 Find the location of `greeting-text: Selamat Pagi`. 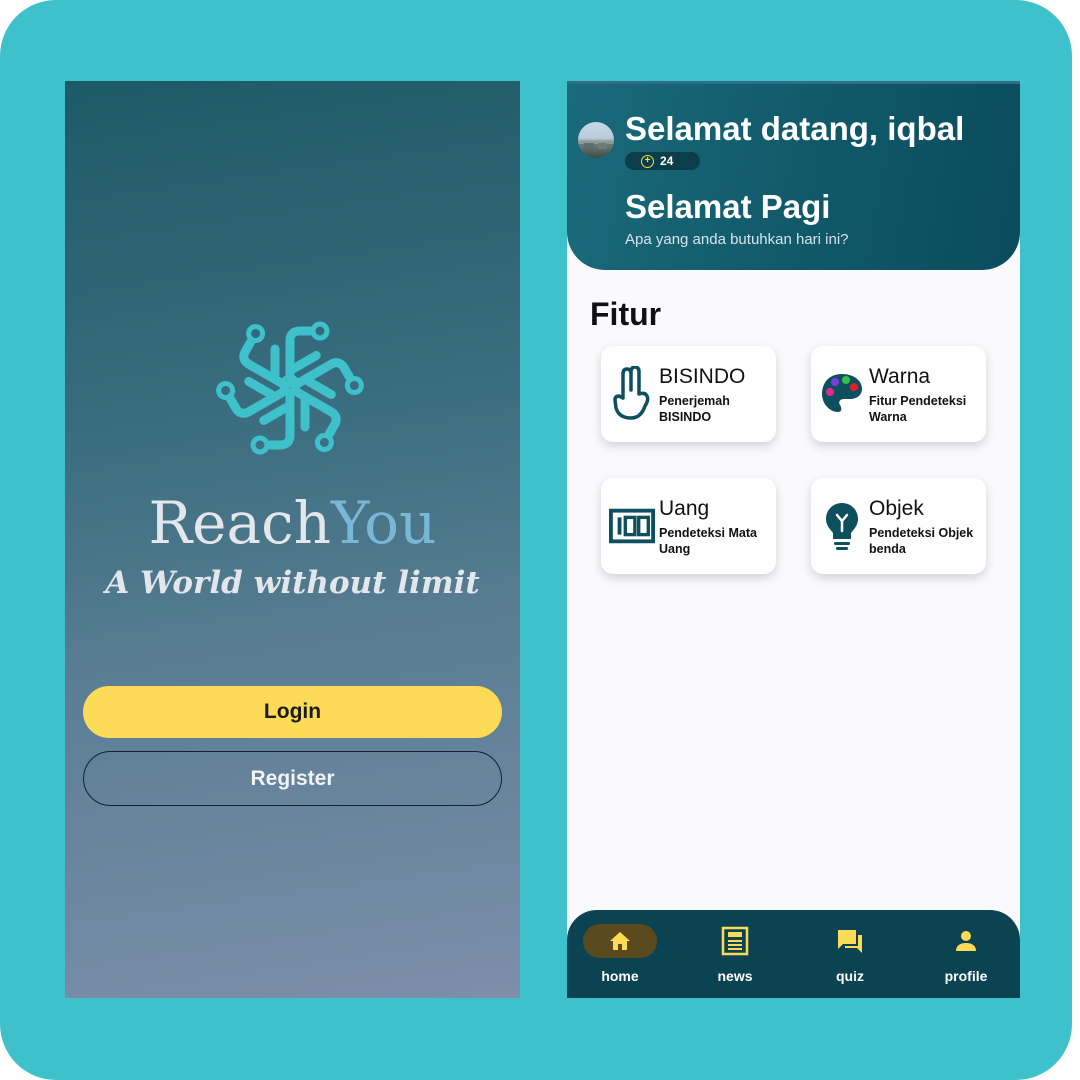

greeting-text: Selamat Pagi is located at coordinates (728, 206).